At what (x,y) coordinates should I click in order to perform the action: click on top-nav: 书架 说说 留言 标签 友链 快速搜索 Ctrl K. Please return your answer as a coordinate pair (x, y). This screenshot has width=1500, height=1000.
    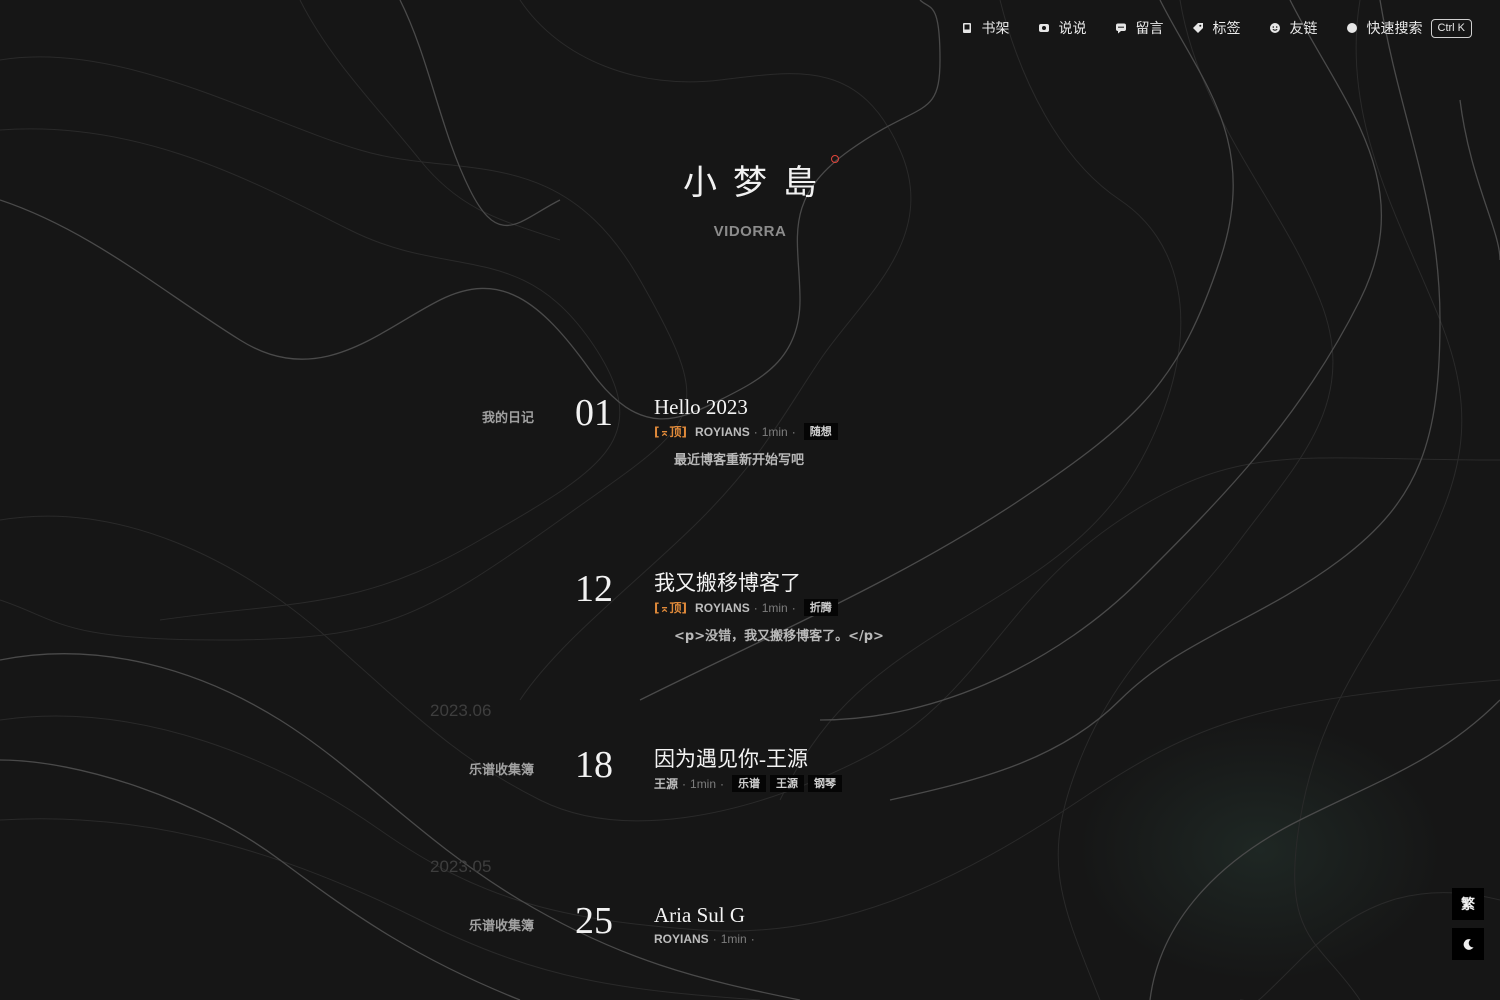
    Looking at the image, I should click on (1216, 28).